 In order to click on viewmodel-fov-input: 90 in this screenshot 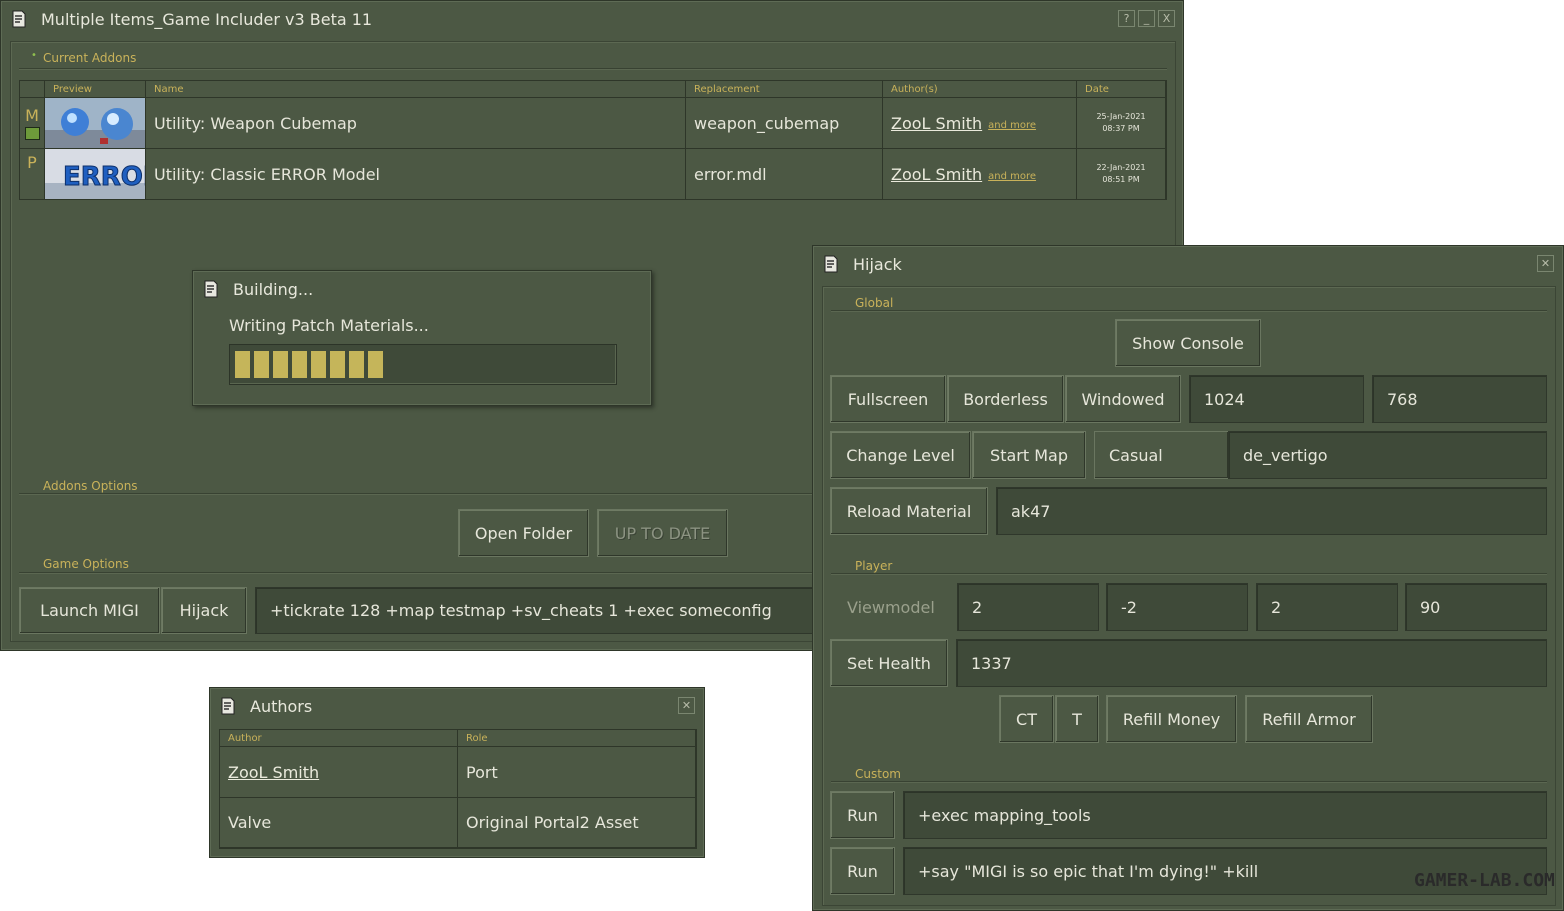, I will do `click(1476, 607)`.